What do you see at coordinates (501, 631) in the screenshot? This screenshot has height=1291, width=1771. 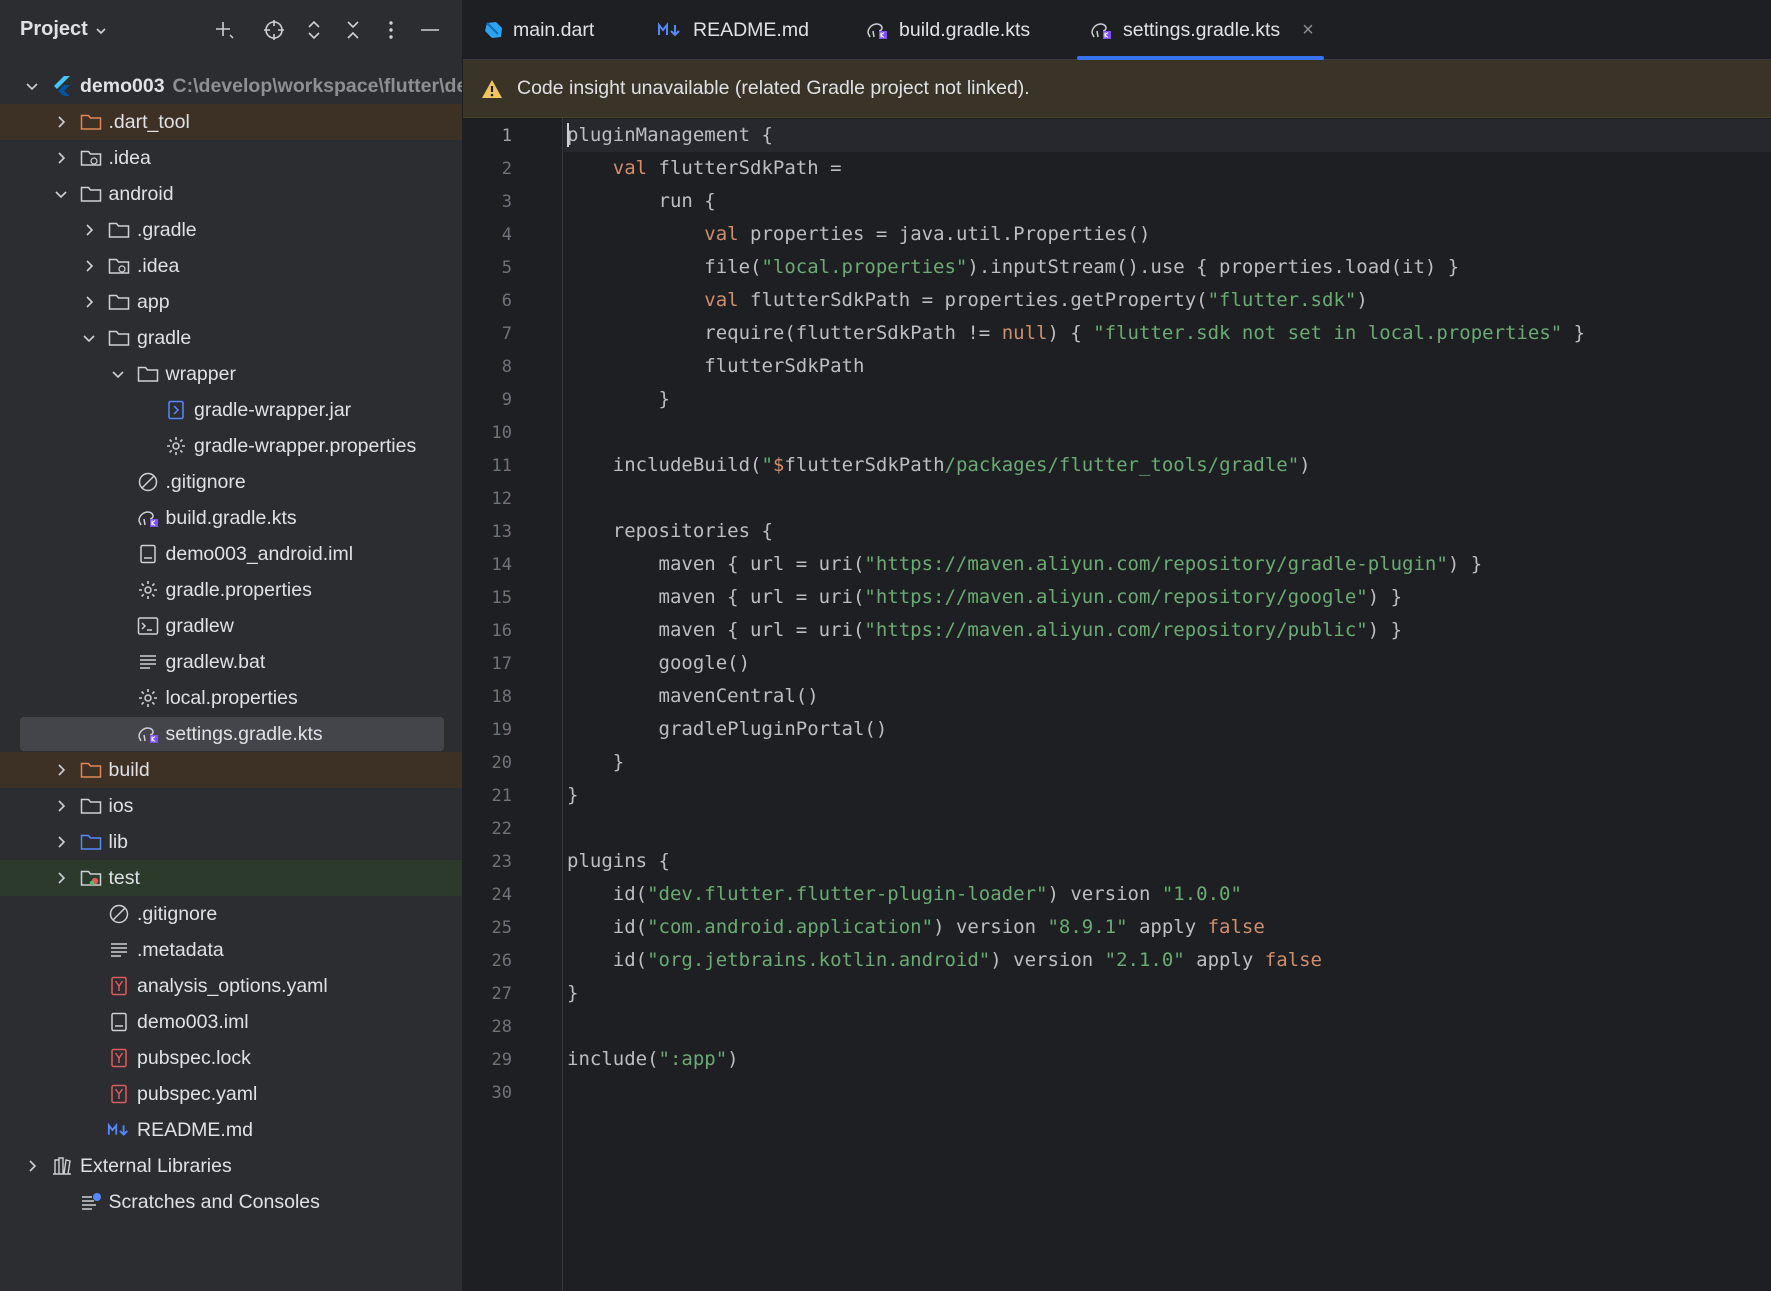 I see `line-number: 16` at bounding box center [501, 631].